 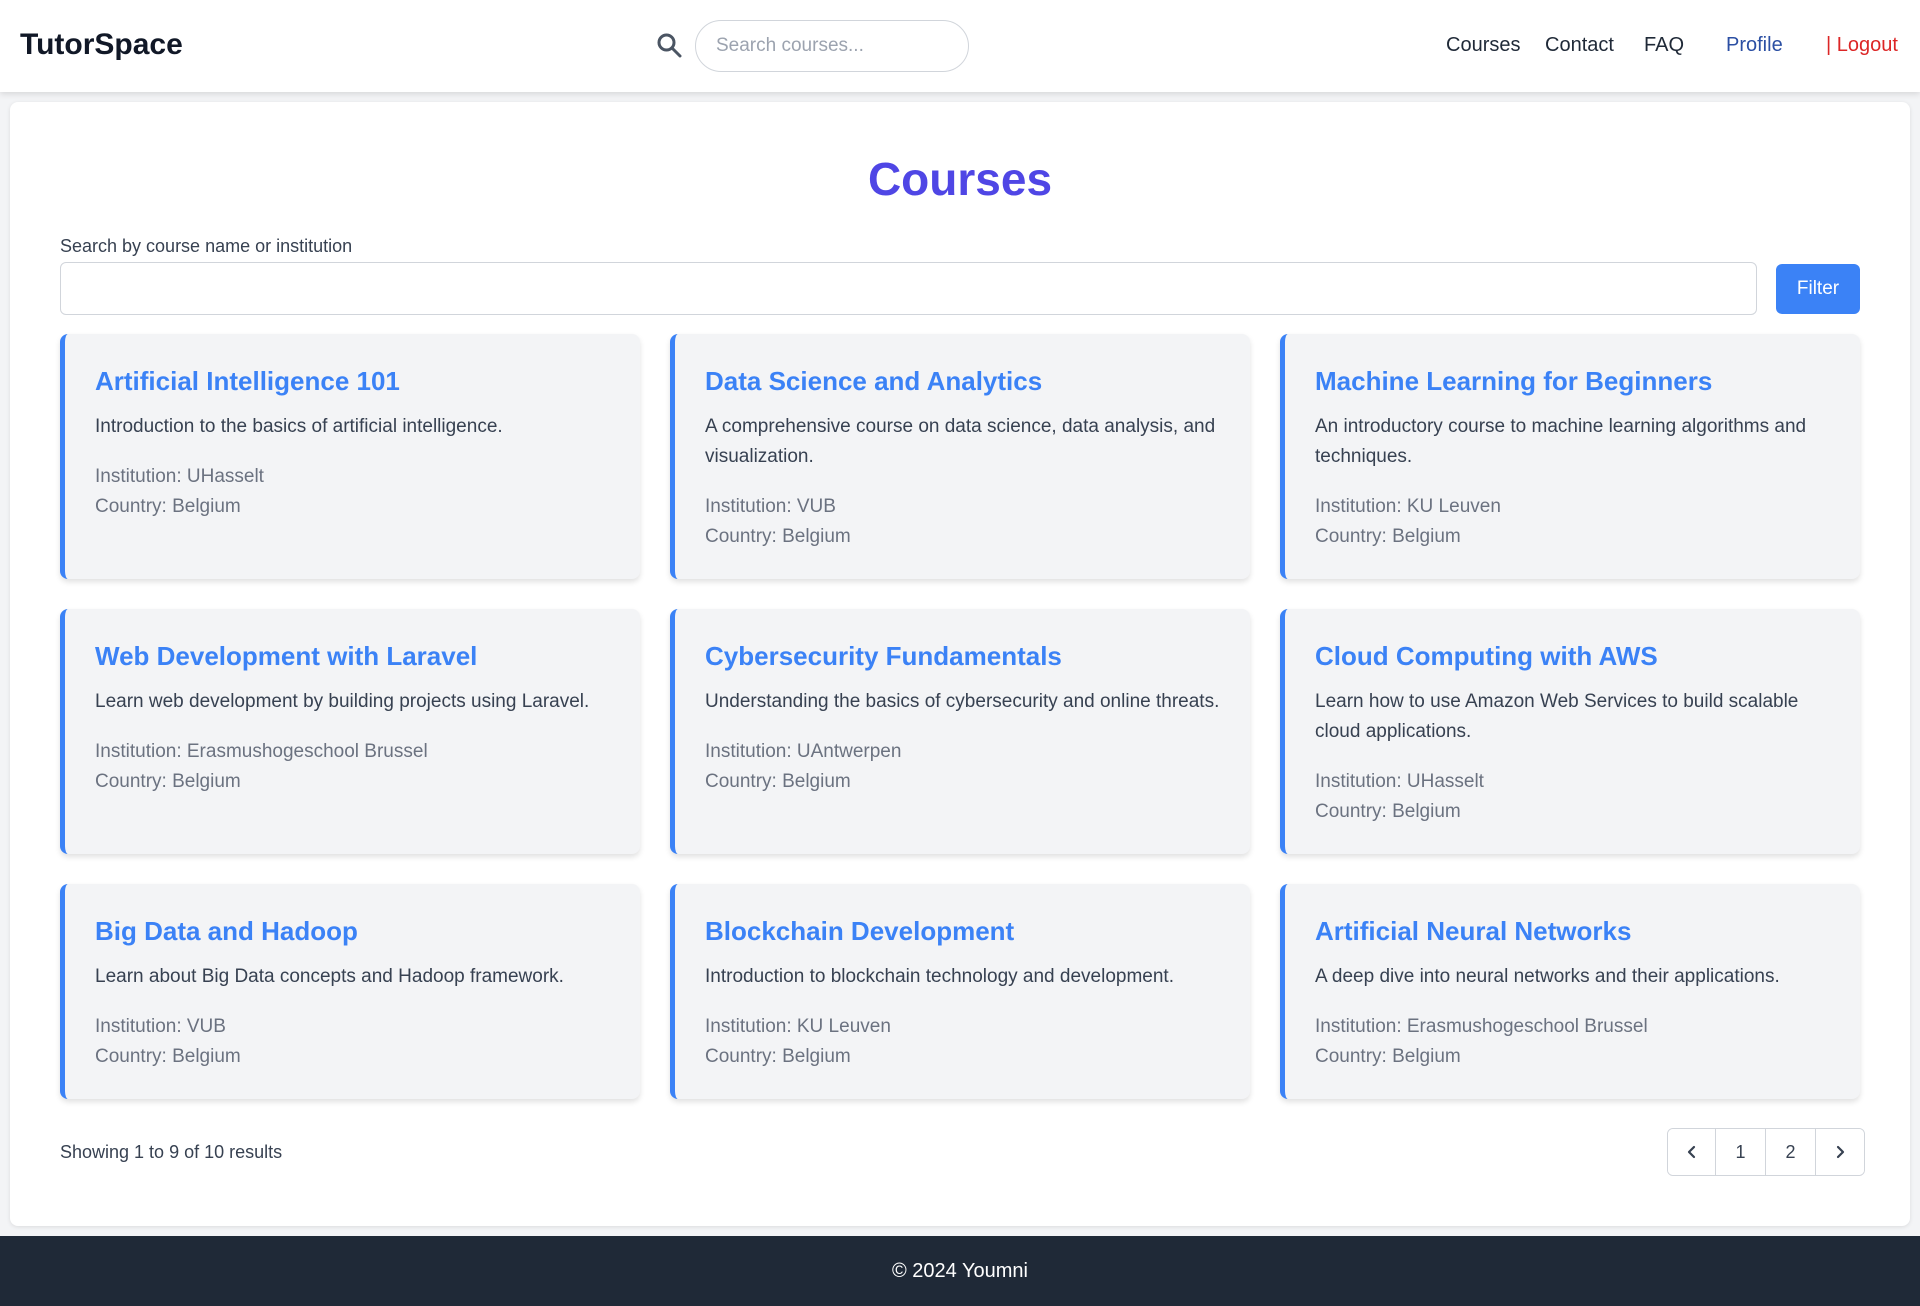 I want to click on filter-button: Filter, so click(x=1818, y=289).